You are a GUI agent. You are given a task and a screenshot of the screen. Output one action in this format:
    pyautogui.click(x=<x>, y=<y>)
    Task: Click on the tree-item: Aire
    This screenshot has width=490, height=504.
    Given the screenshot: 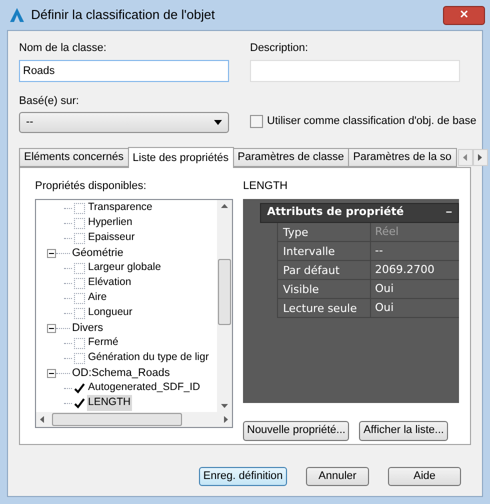 What is the action you would take?
    pyautogui.click(x=97, y=298)
    